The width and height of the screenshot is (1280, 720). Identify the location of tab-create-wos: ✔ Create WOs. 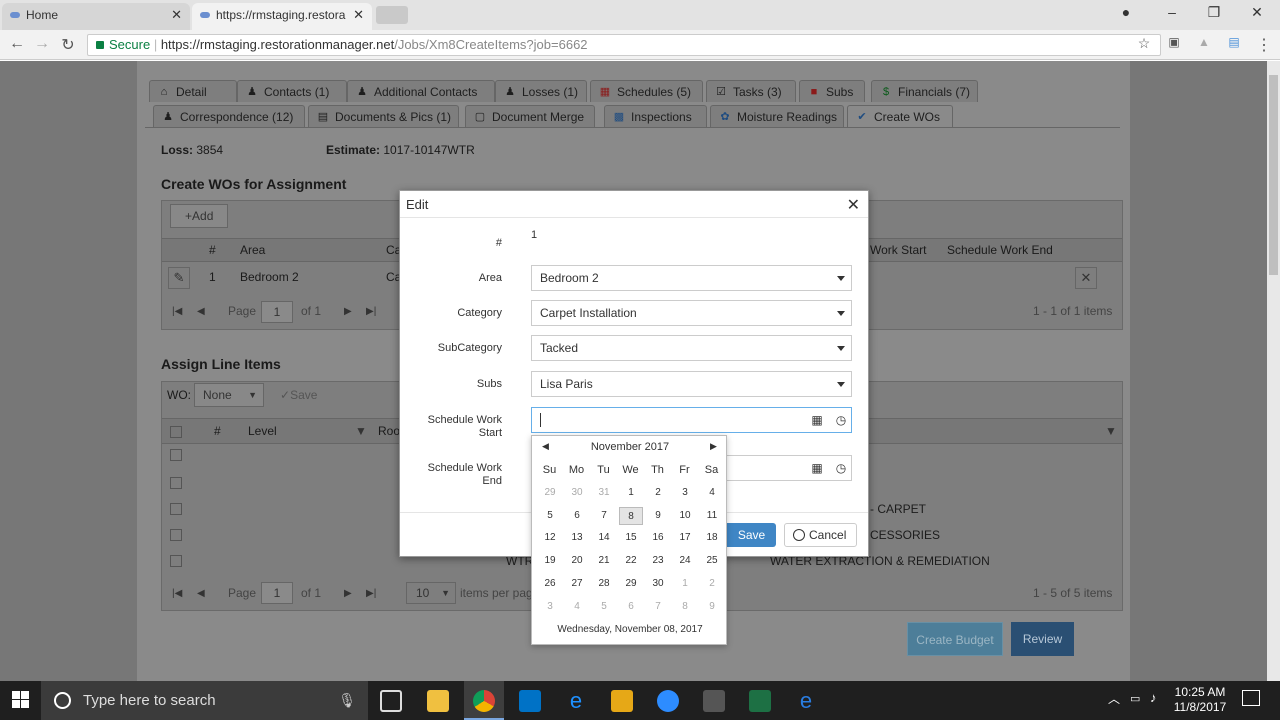
(900, 116).